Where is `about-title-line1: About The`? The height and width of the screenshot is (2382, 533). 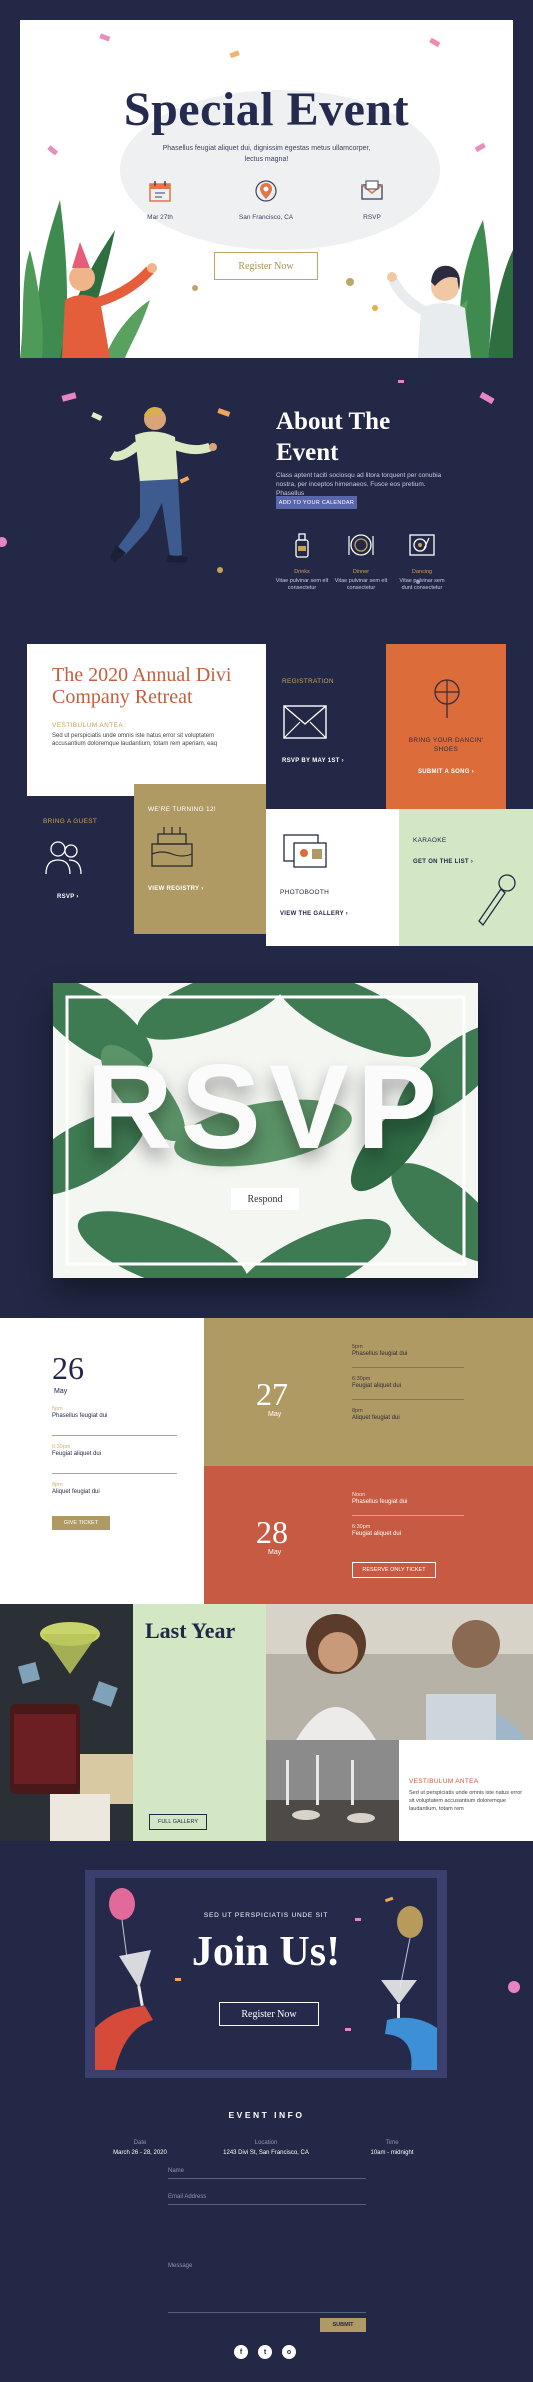
about-title-line1: About The is located at coordinates (333, 421).